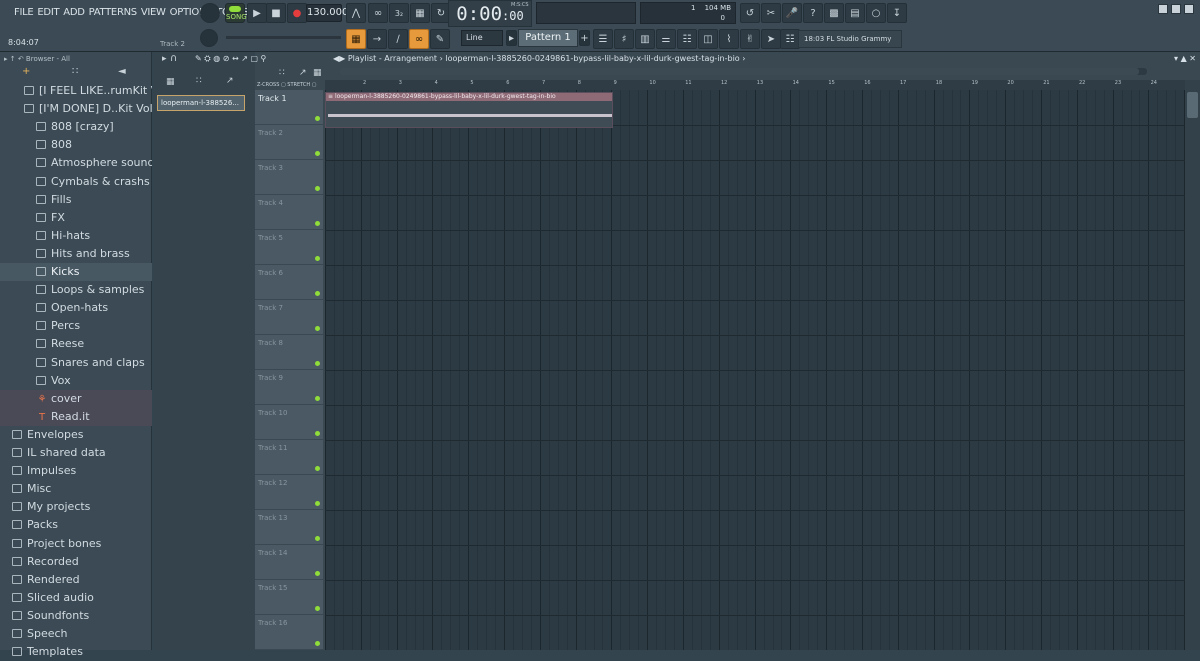 This screenshot has height=661, width=1200. What do you see at coordinates (356, 13) in the screenshot?
I see `metronome-icon: ⋀` at bounding box center [356, 13].